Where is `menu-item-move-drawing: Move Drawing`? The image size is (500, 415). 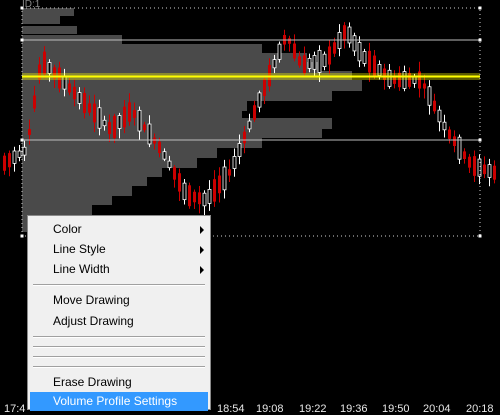
menu-item-move-drawing: Move Drawing is located at coordinates (119, 300).